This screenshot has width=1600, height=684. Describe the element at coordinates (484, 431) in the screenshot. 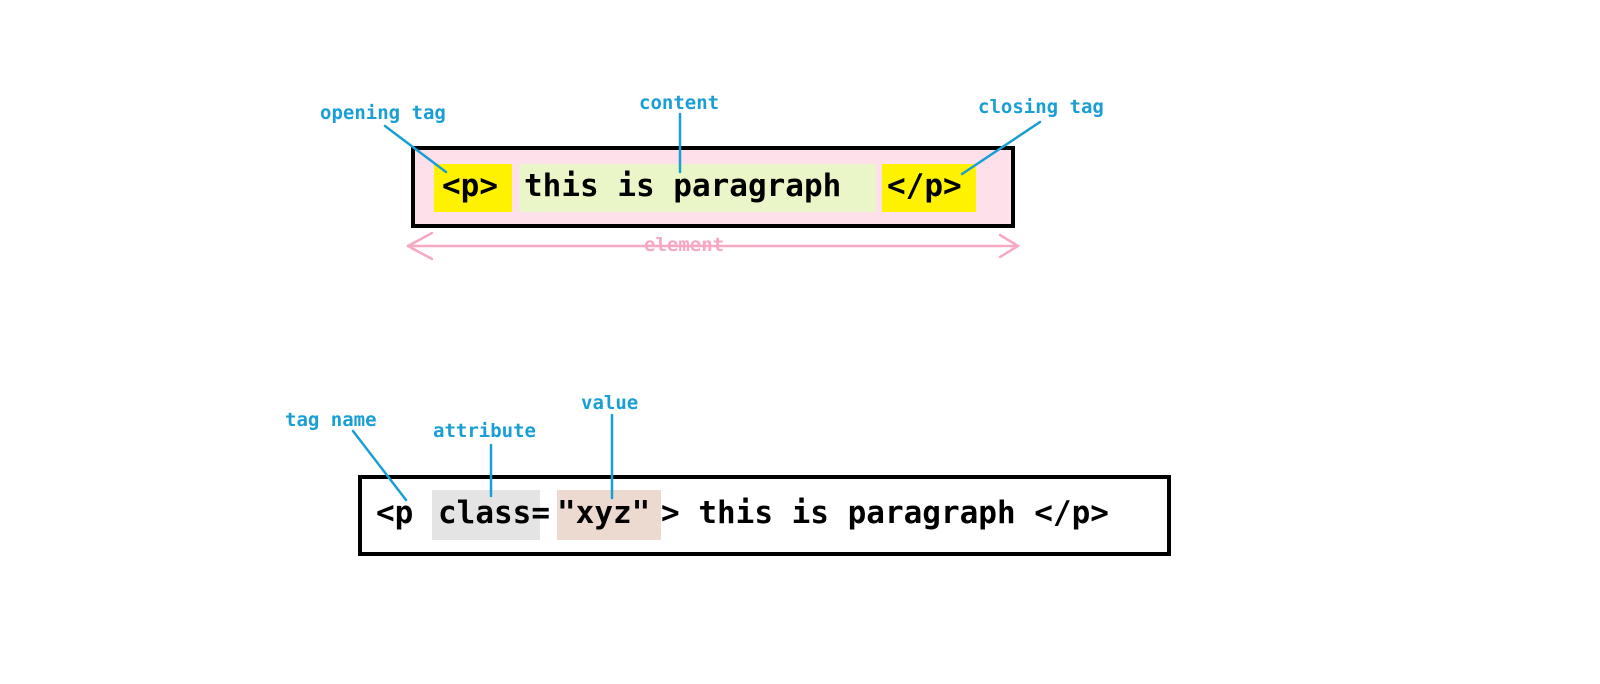

I see `attribute-label: attribute` at that location.